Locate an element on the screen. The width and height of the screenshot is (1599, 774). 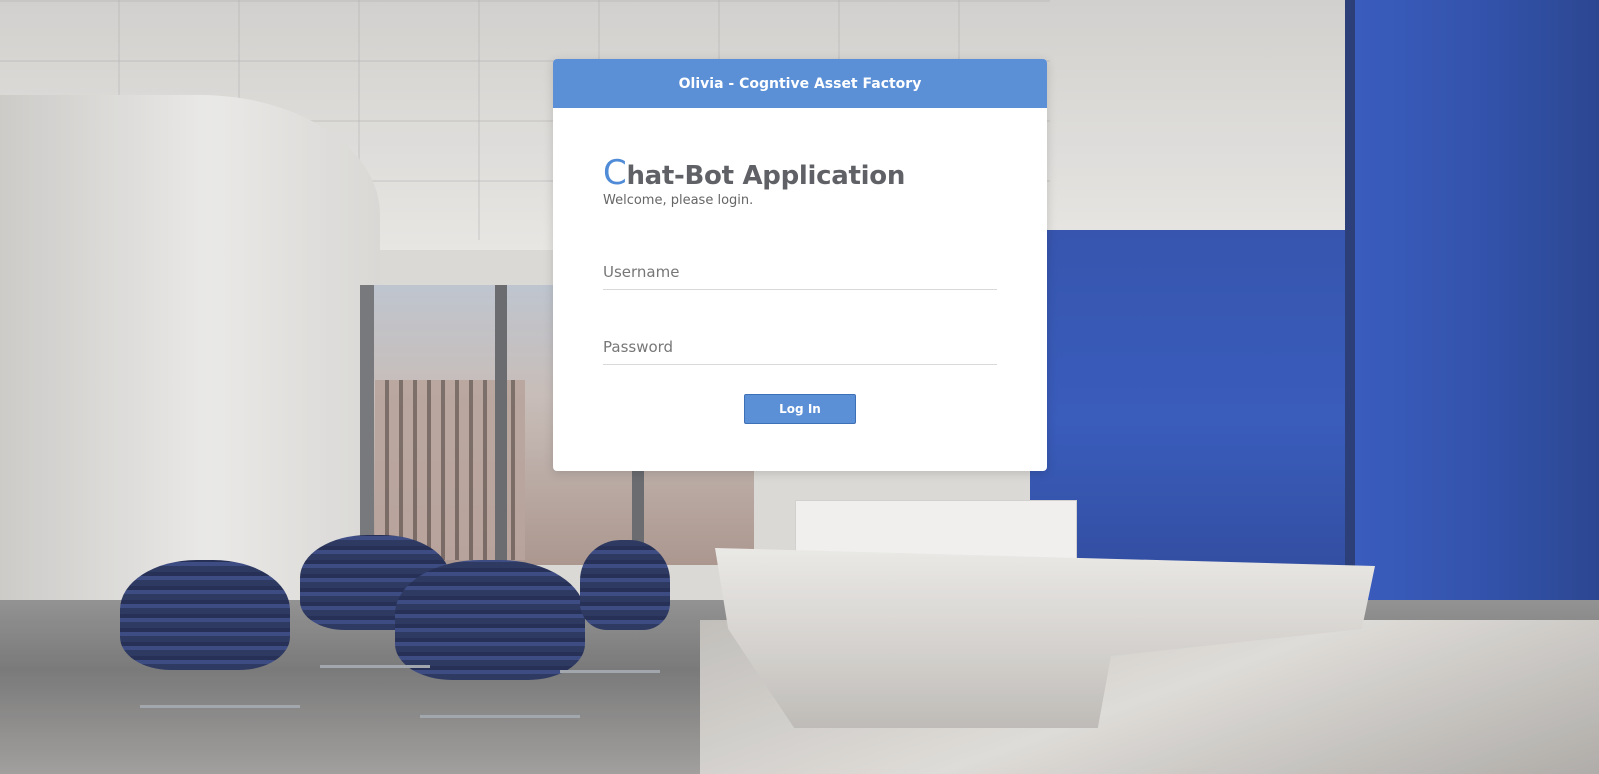
username-input is located at coordinates (800, 274).